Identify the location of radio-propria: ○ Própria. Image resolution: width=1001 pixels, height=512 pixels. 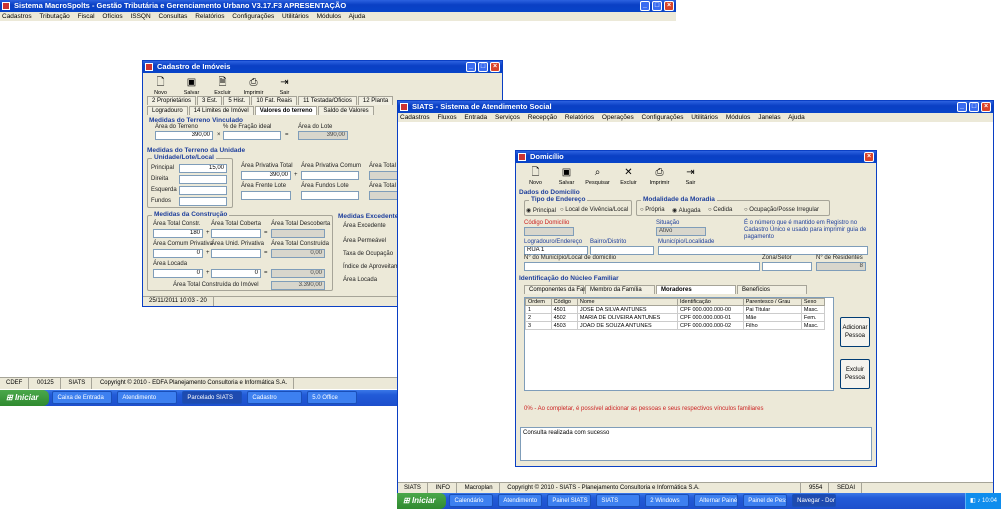
(652, 210).